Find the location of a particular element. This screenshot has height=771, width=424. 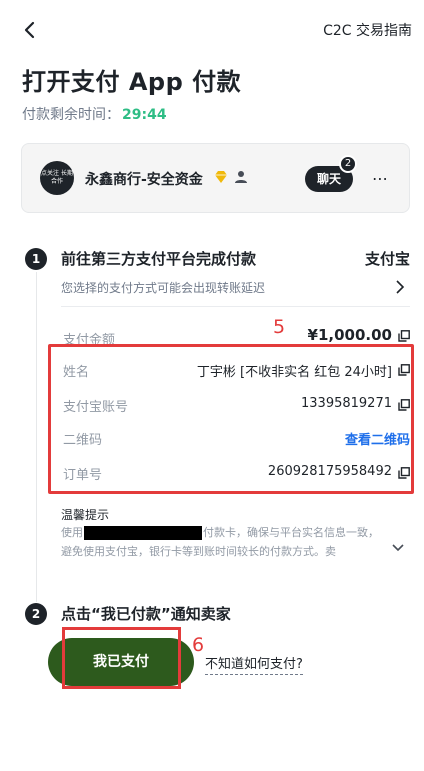

chat-unread-badge: 2 is located at coordinates (348, 164).